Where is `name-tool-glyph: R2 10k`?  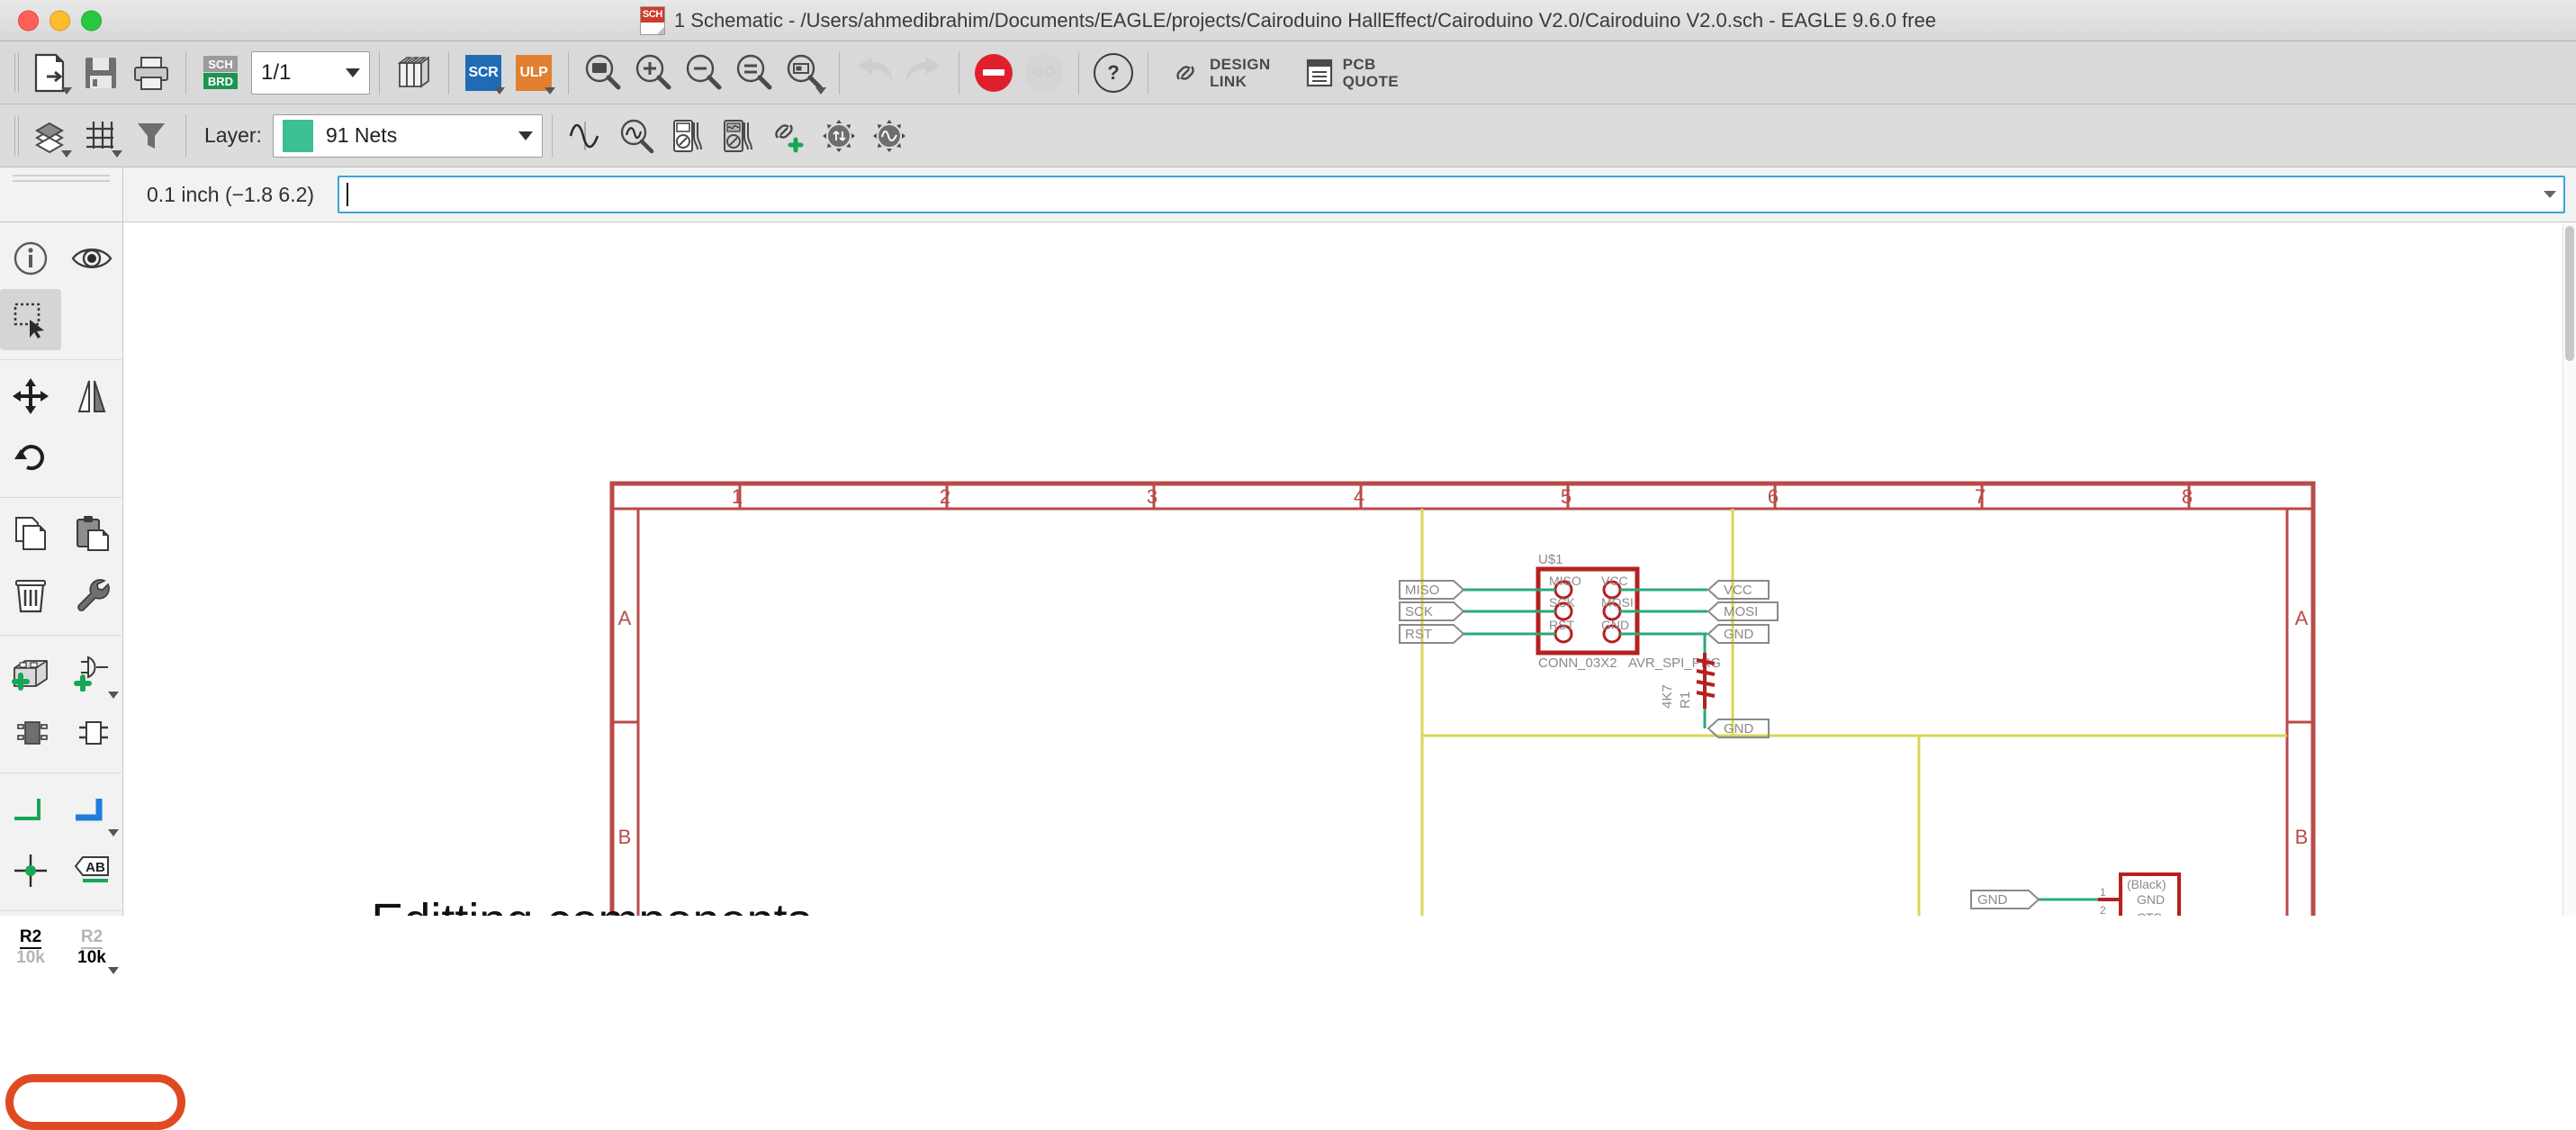 name-tool-glyph: R2 10k is located at coordinates (30, 947).